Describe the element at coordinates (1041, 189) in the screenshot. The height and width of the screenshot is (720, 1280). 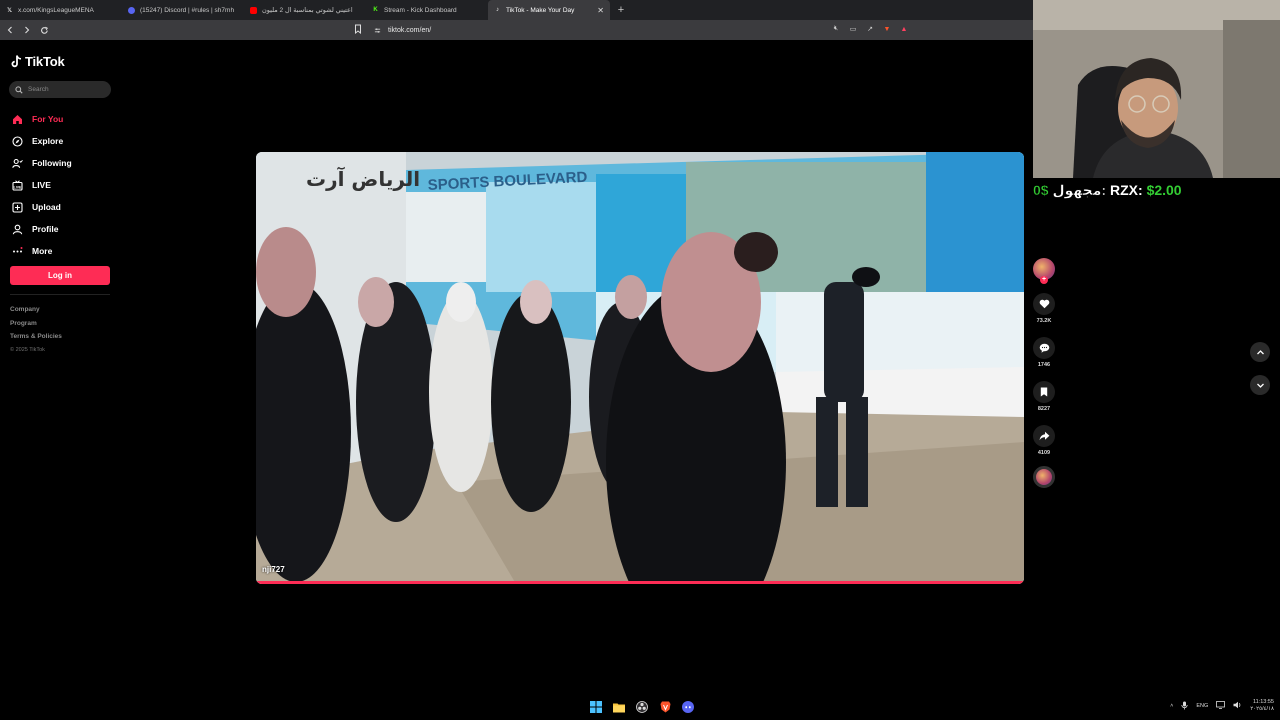
I see `donation-amount: 0$` at that location.